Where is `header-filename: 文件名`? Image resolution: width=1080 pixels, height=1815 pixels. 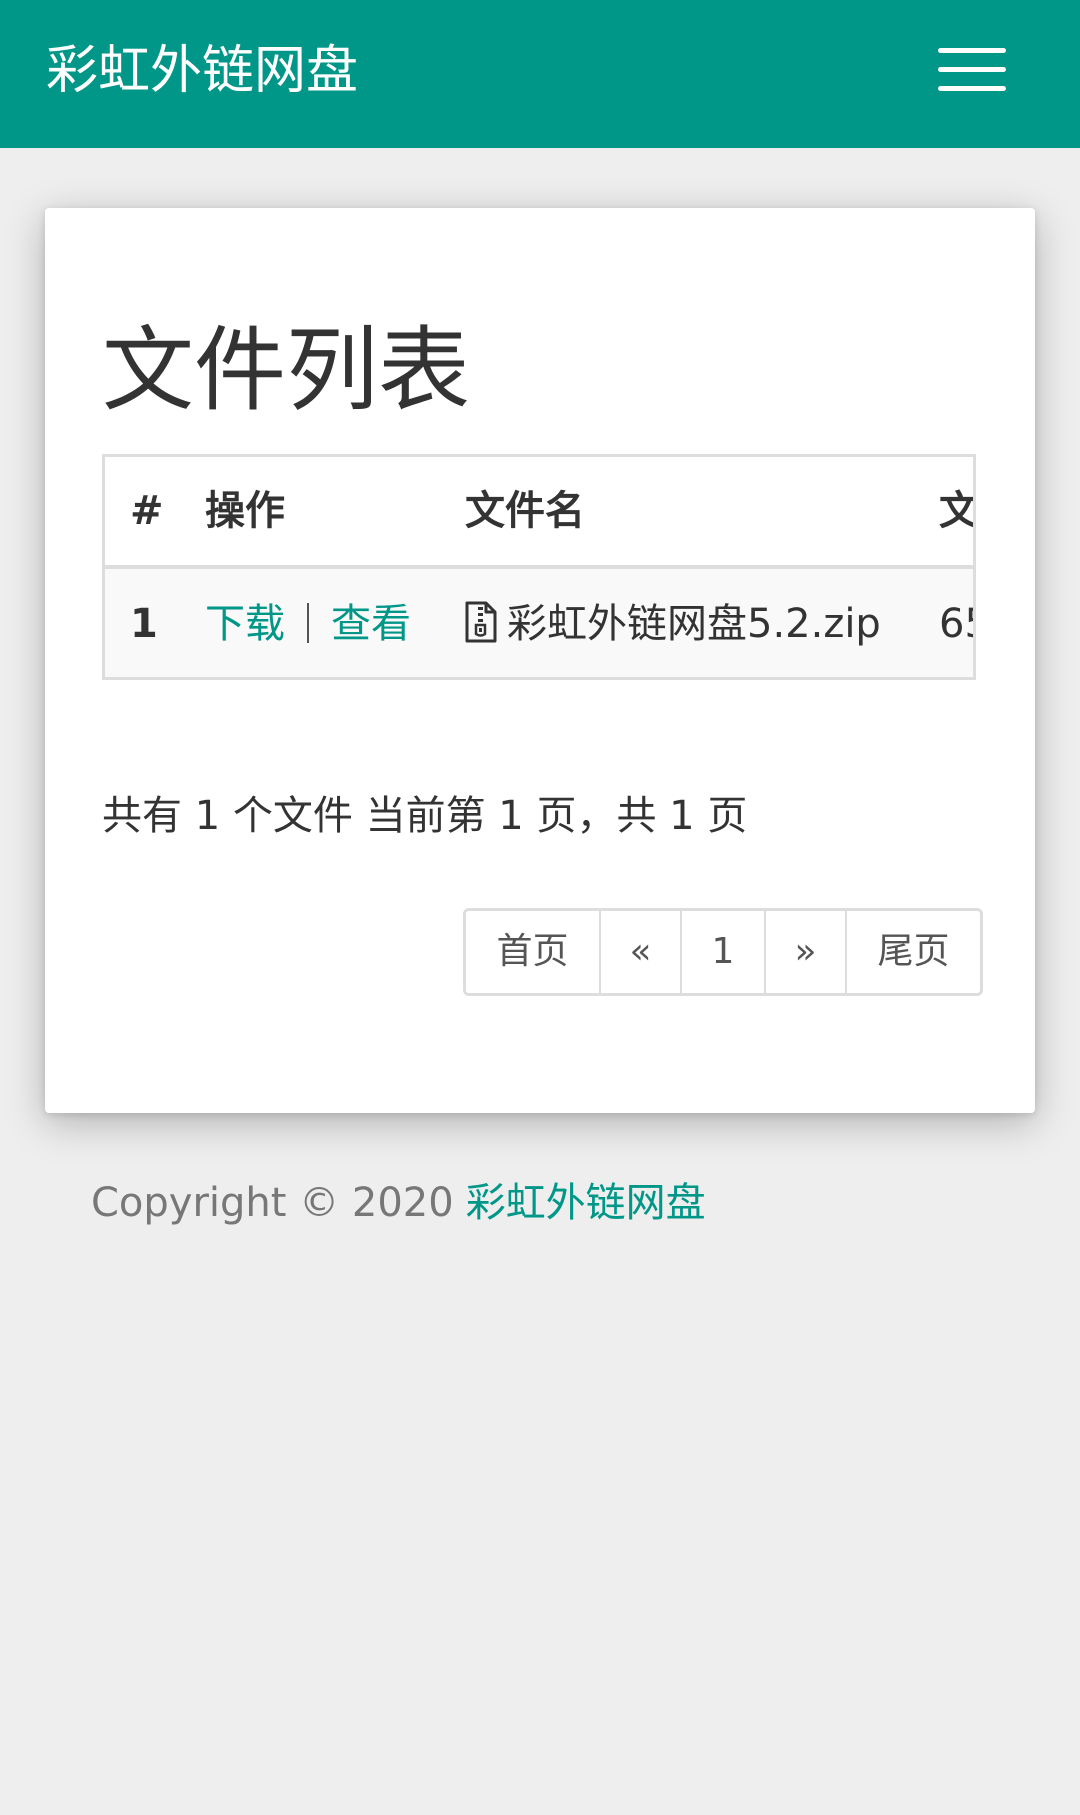
header-filename: 文件名 is located at coordinates (525, 511).